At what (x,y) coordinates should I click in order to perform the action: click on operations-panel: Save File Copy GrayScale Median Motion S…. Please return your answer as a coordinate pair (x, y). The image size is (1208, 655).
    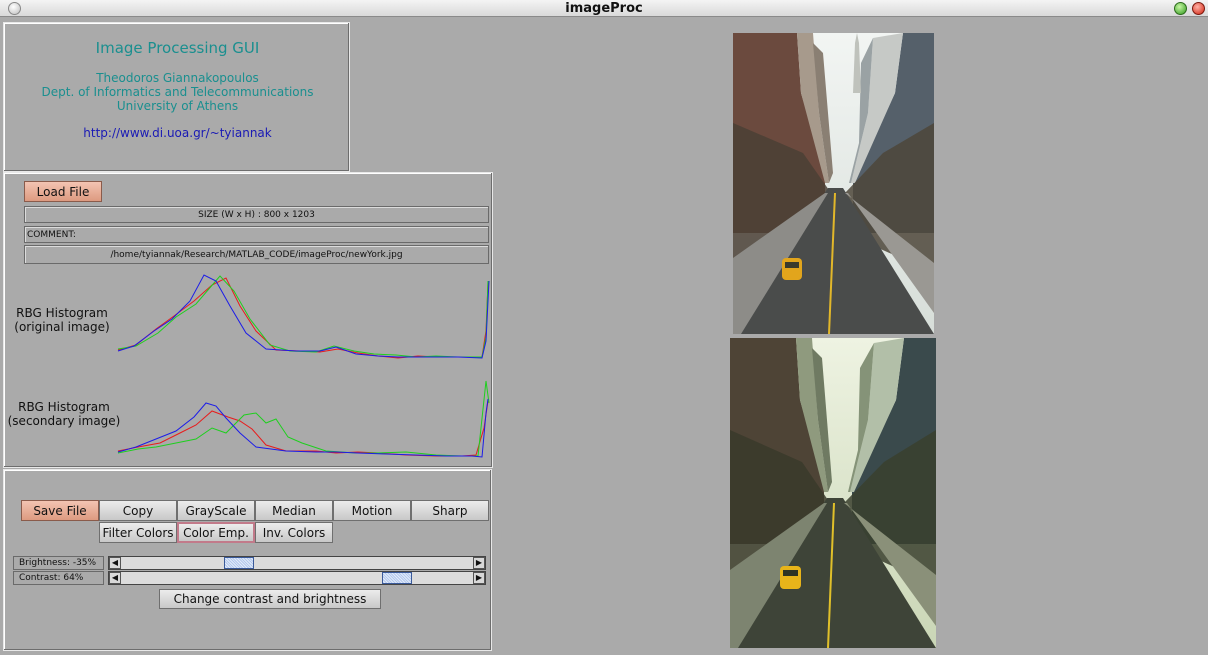
    Looking at the image, I should click on (247, 560).